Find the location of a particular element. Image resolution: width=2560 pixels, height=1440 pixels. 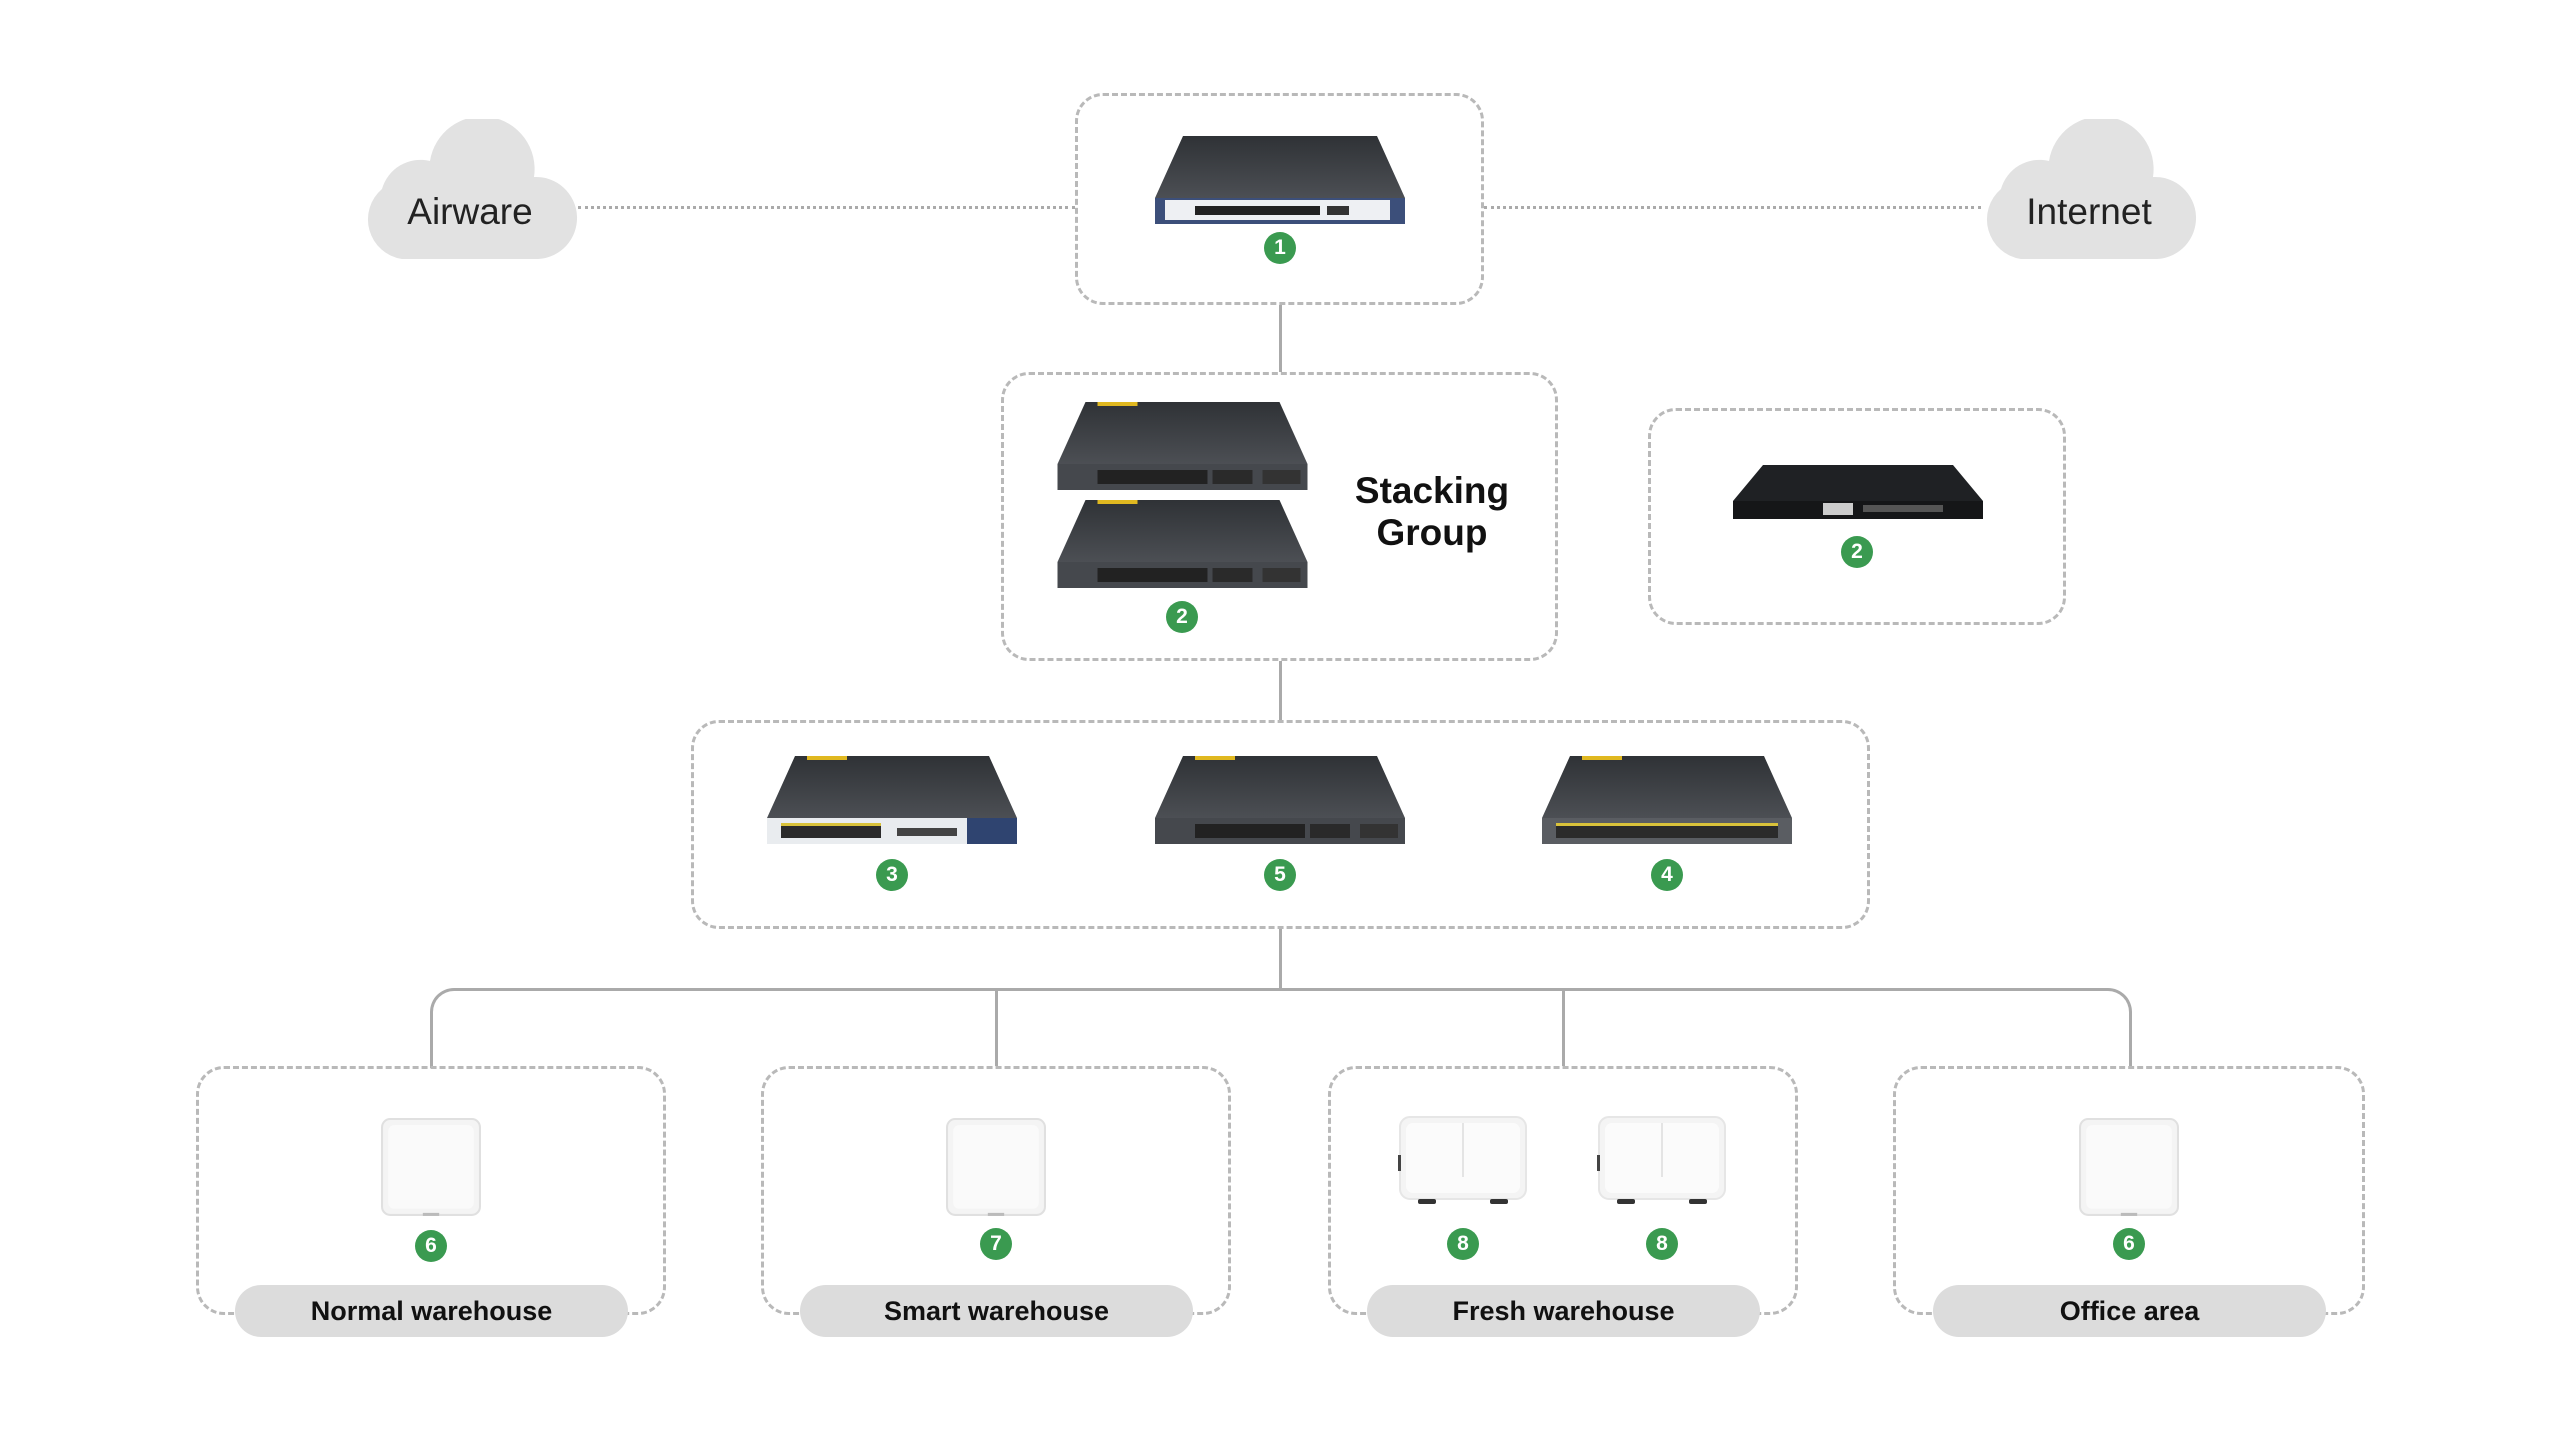

badge-access-right: 4 is located at coordinates (1667, 875).